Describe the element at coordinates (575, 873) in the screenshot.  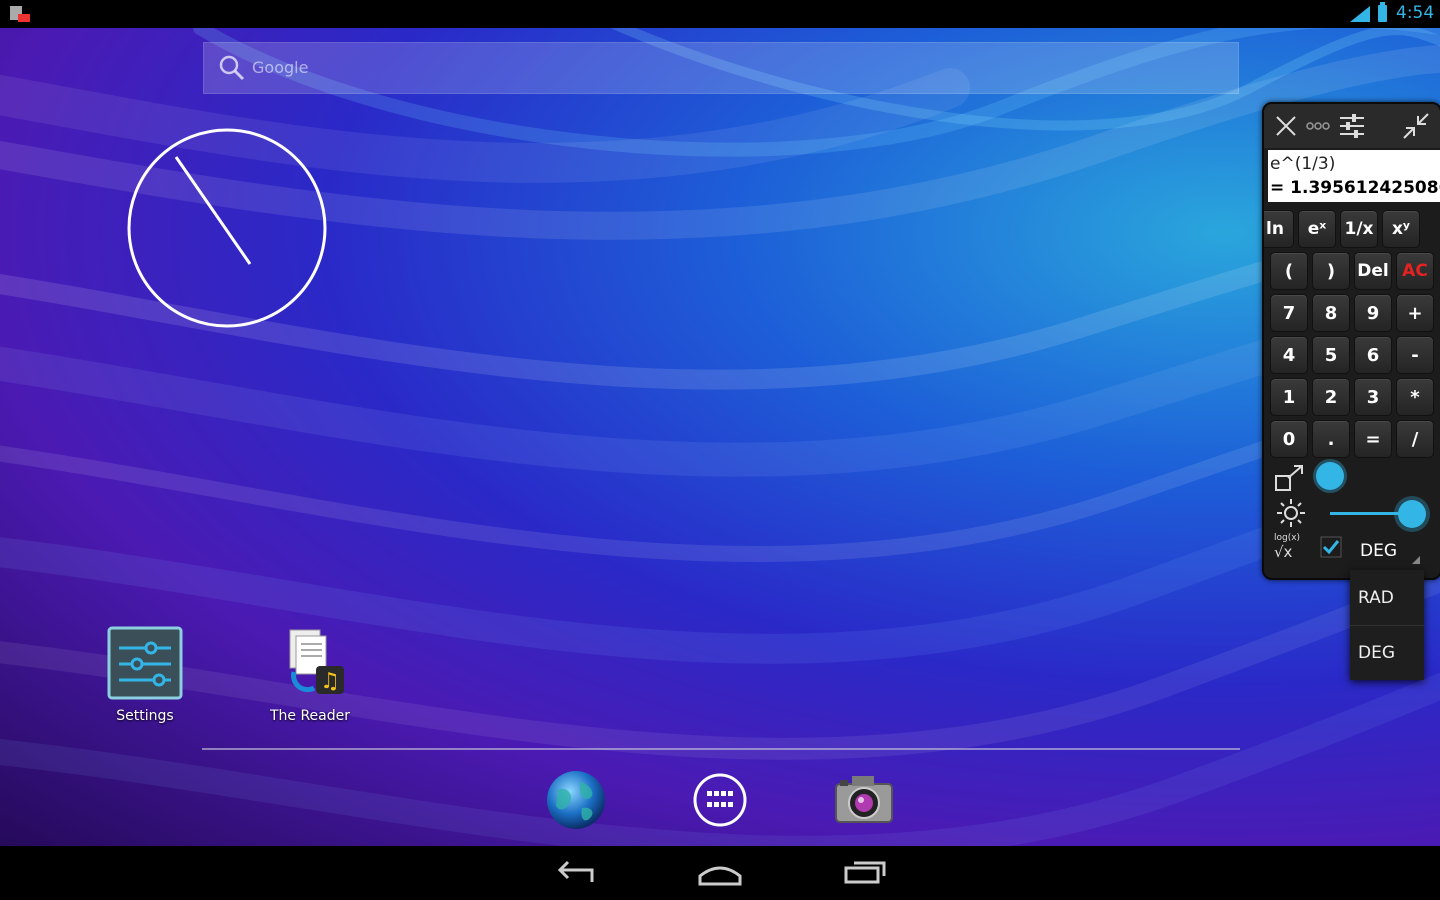
I see `back-icon` at that location.